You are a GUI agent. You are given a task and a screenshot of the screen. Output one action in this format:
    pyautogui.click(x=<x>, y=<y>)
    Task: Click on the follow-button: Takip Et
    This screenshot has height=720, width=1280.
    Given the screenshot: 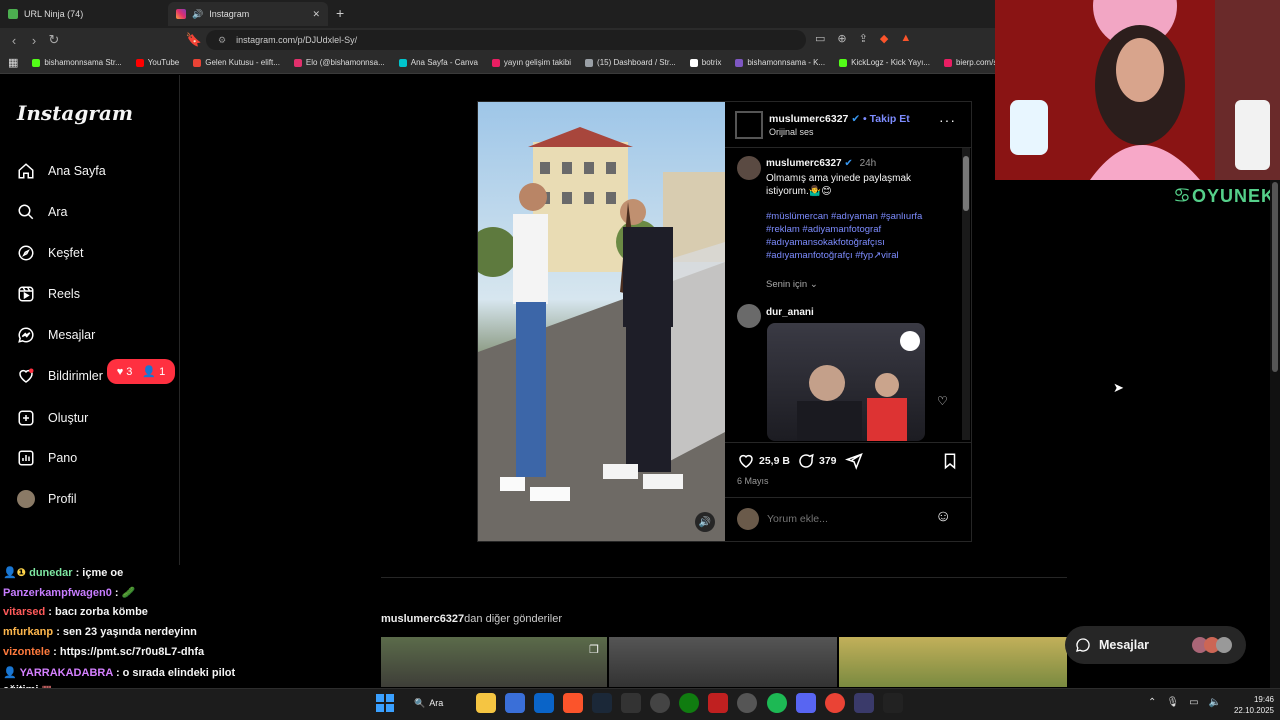 What is the action you would take?
    pyautogui.click(x=890, y=119)
    